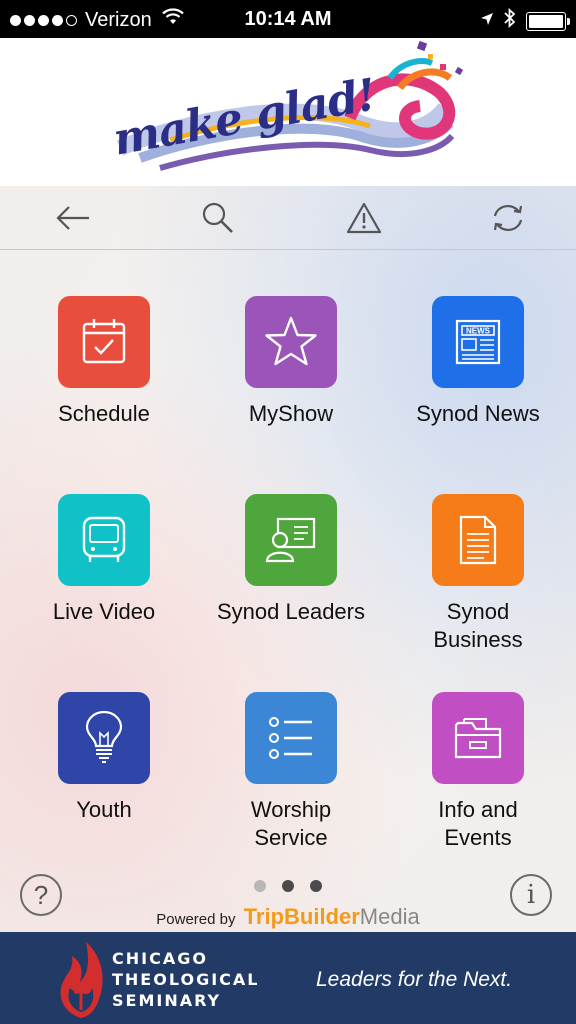 The image size is (576, 1024). What do you see at coordinates (291, 738) in the screenshot?
I see `list-icon` at bounding box center [291, 738].